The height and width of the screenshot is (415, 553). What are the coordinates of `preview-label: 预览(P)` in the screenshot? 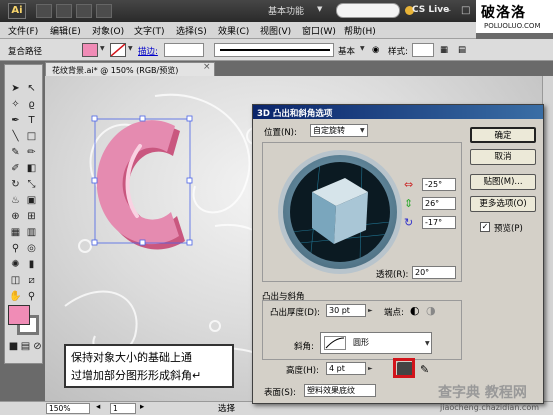 It's located at (508, 229).